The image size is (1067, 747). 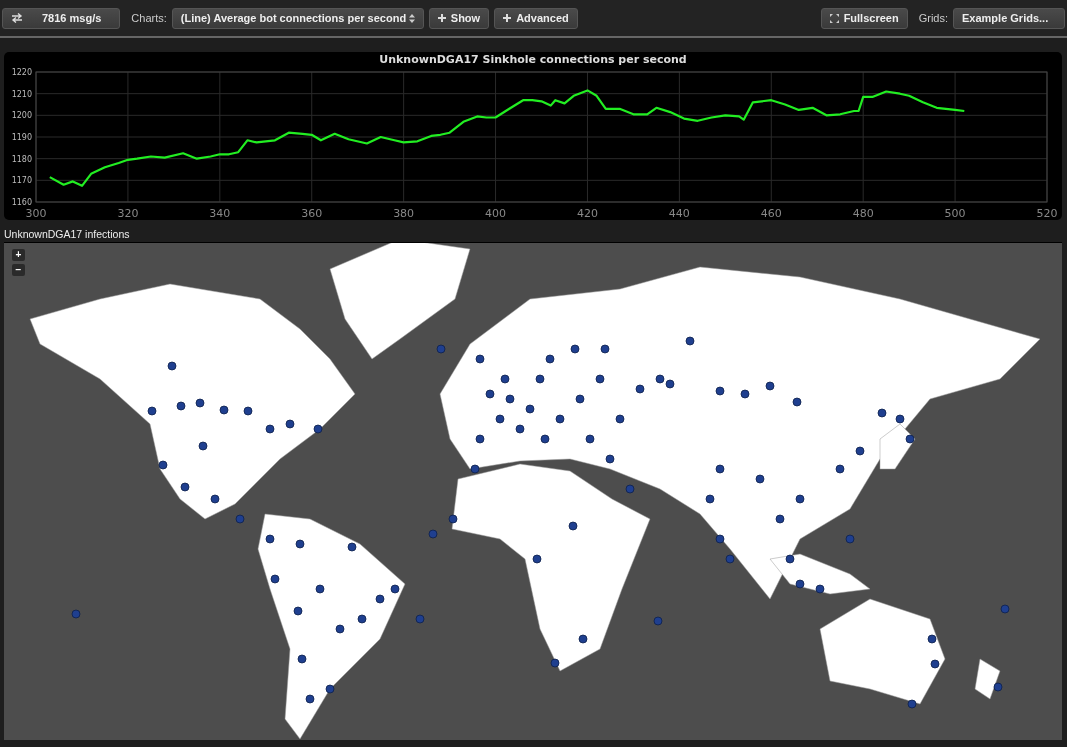 I want to click on chart-title: UnknownDGA17 Sinkhole connections per second, so click(x=533, y=59).